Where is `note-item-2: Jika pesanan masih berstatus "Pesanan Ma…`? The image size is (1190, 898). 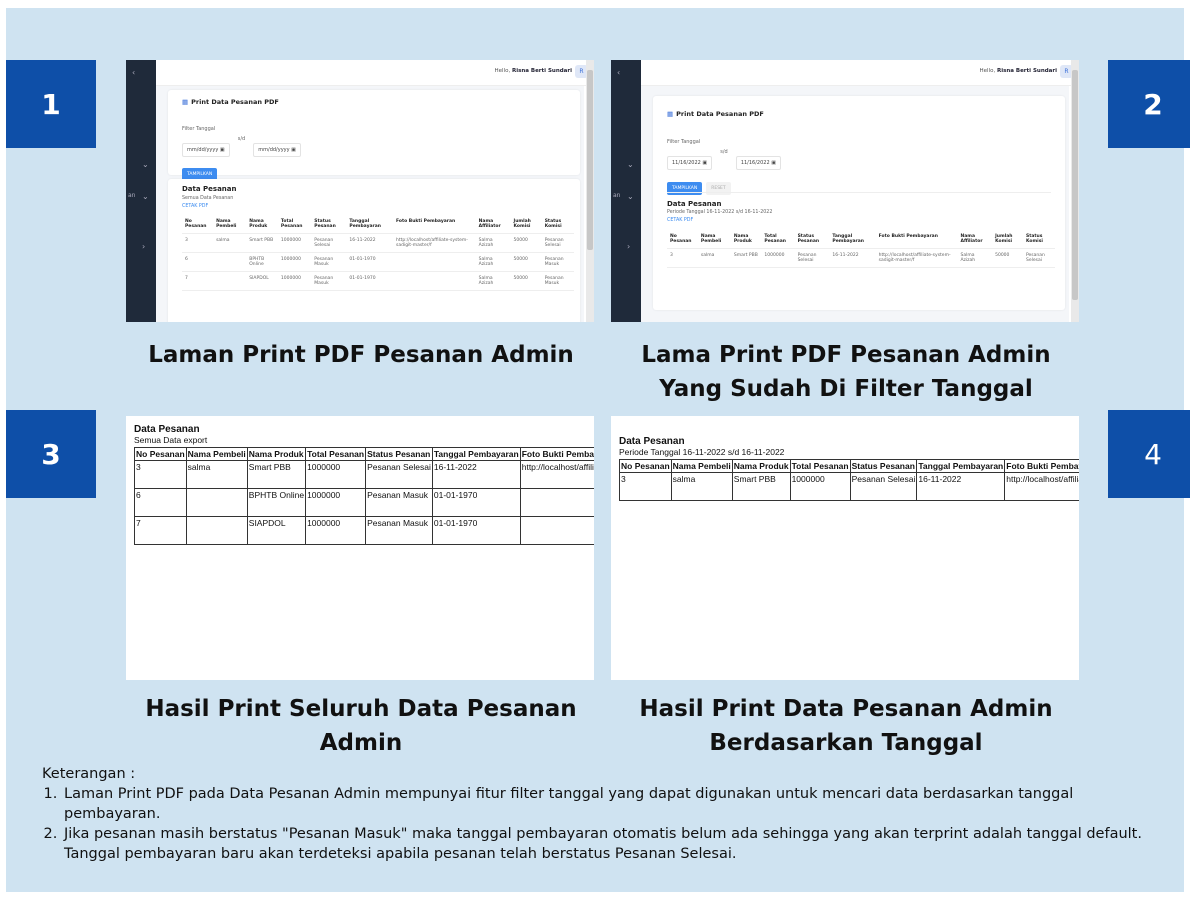
note-item-2: Jika pesanan masih berstatus "Pesanan Ma… is located at coordinates (612, 844).